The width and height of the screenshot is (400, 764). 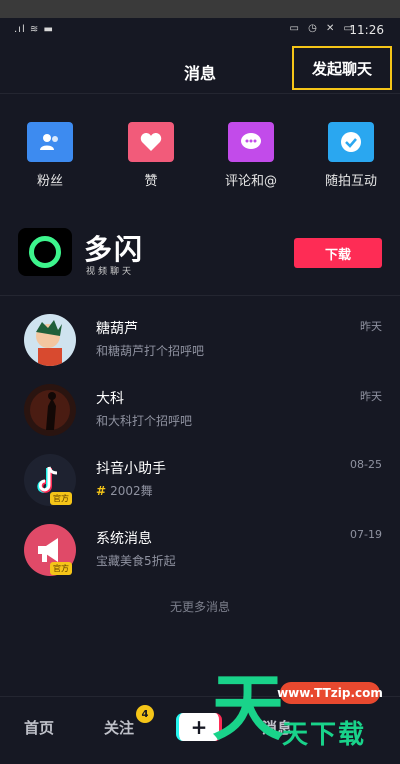 What do you see at coordinates (200, 21) in the screenshot?
I see `status-bar: .ıl ≋ ▬ ▭ ◷ ✕ ▭ 11:26` at bounding box center [200, 21].